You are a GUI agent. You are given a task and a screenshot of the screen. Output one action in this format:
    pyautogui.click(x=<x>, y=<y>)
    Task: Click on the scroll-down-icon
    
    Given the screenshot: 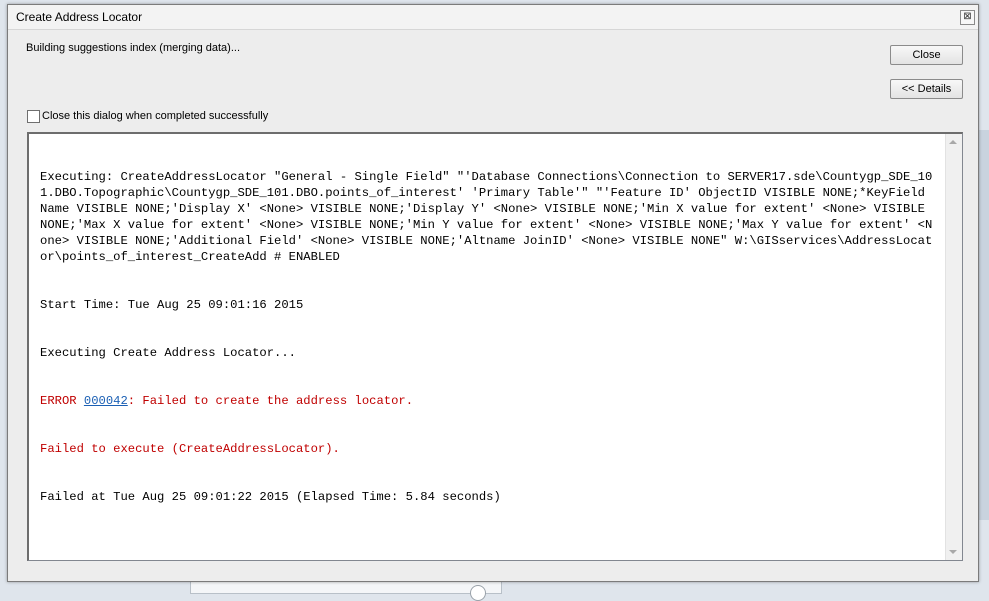 What is the action you would take?
    pyautogui.click(x=953, y=552)
    